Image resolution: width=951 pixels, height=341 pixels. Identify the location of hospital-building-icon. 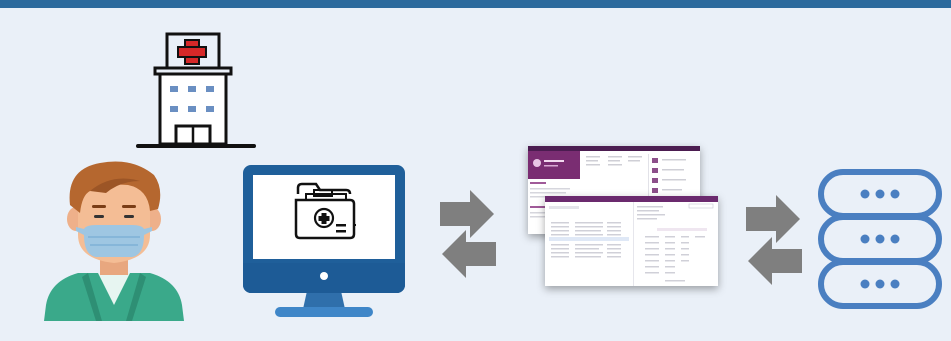
(193, 91).